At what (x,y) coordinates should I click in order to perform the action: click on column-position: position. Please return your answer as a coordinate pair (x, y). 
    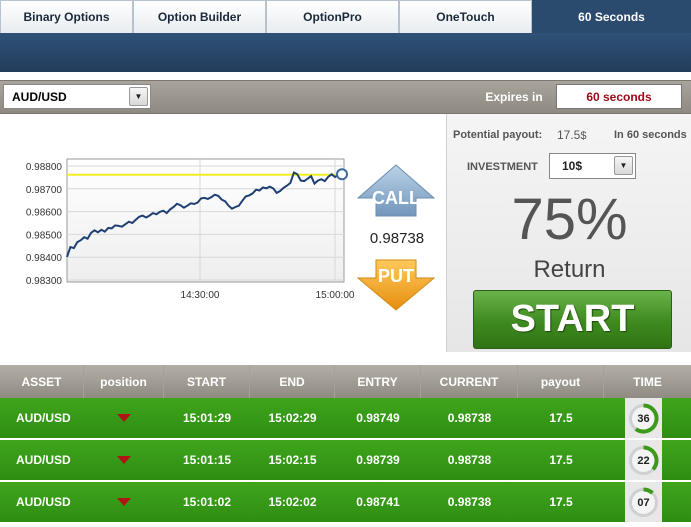
    Looking at the image, I should click on (124, 381).